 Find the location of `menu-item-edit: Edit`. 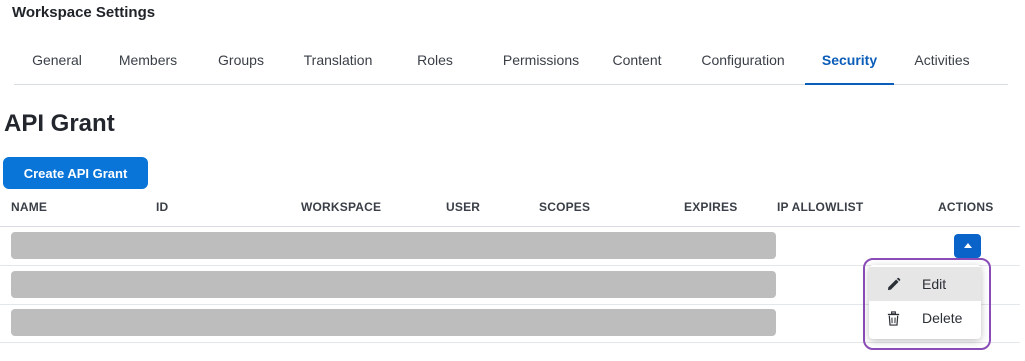

menu-item-edit: Edit is located at coordinates (925, 284).